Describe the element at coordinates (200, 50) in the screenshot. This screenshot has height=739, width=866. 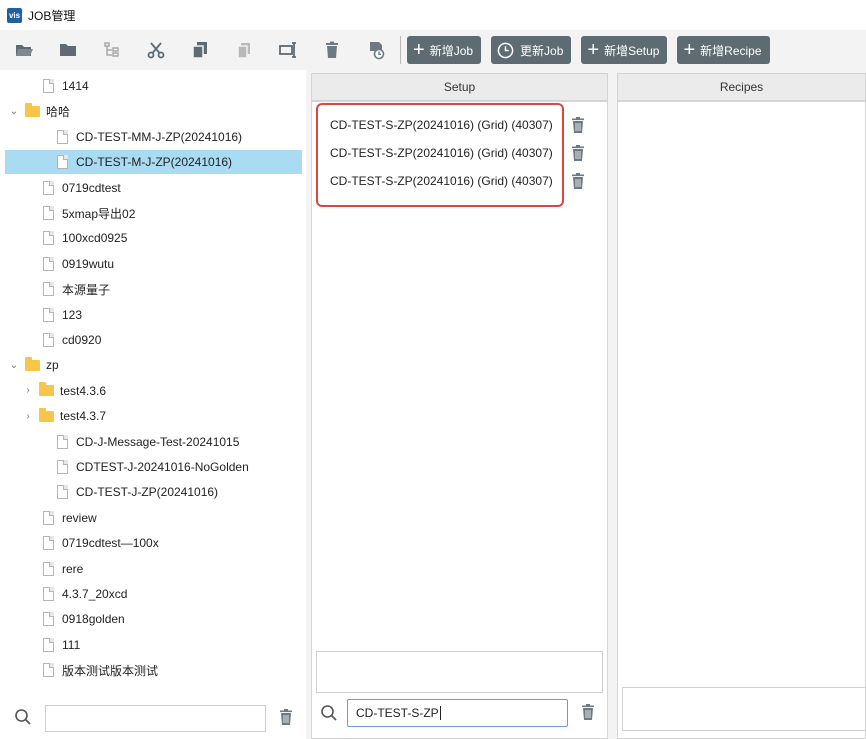
I see `copy-icon` at that location.